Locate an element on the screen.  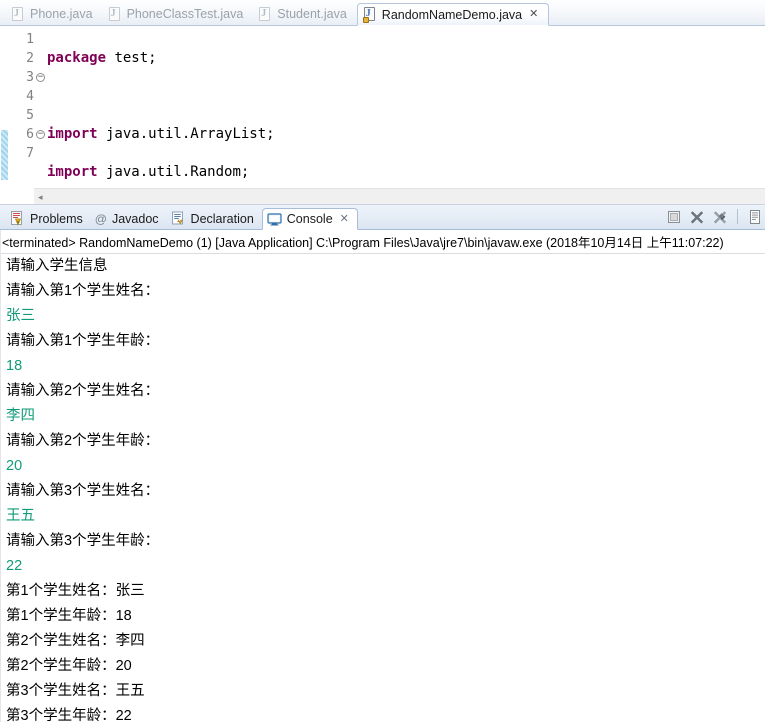
tab-console: Console ✕ is located at coordinates (309, 219).